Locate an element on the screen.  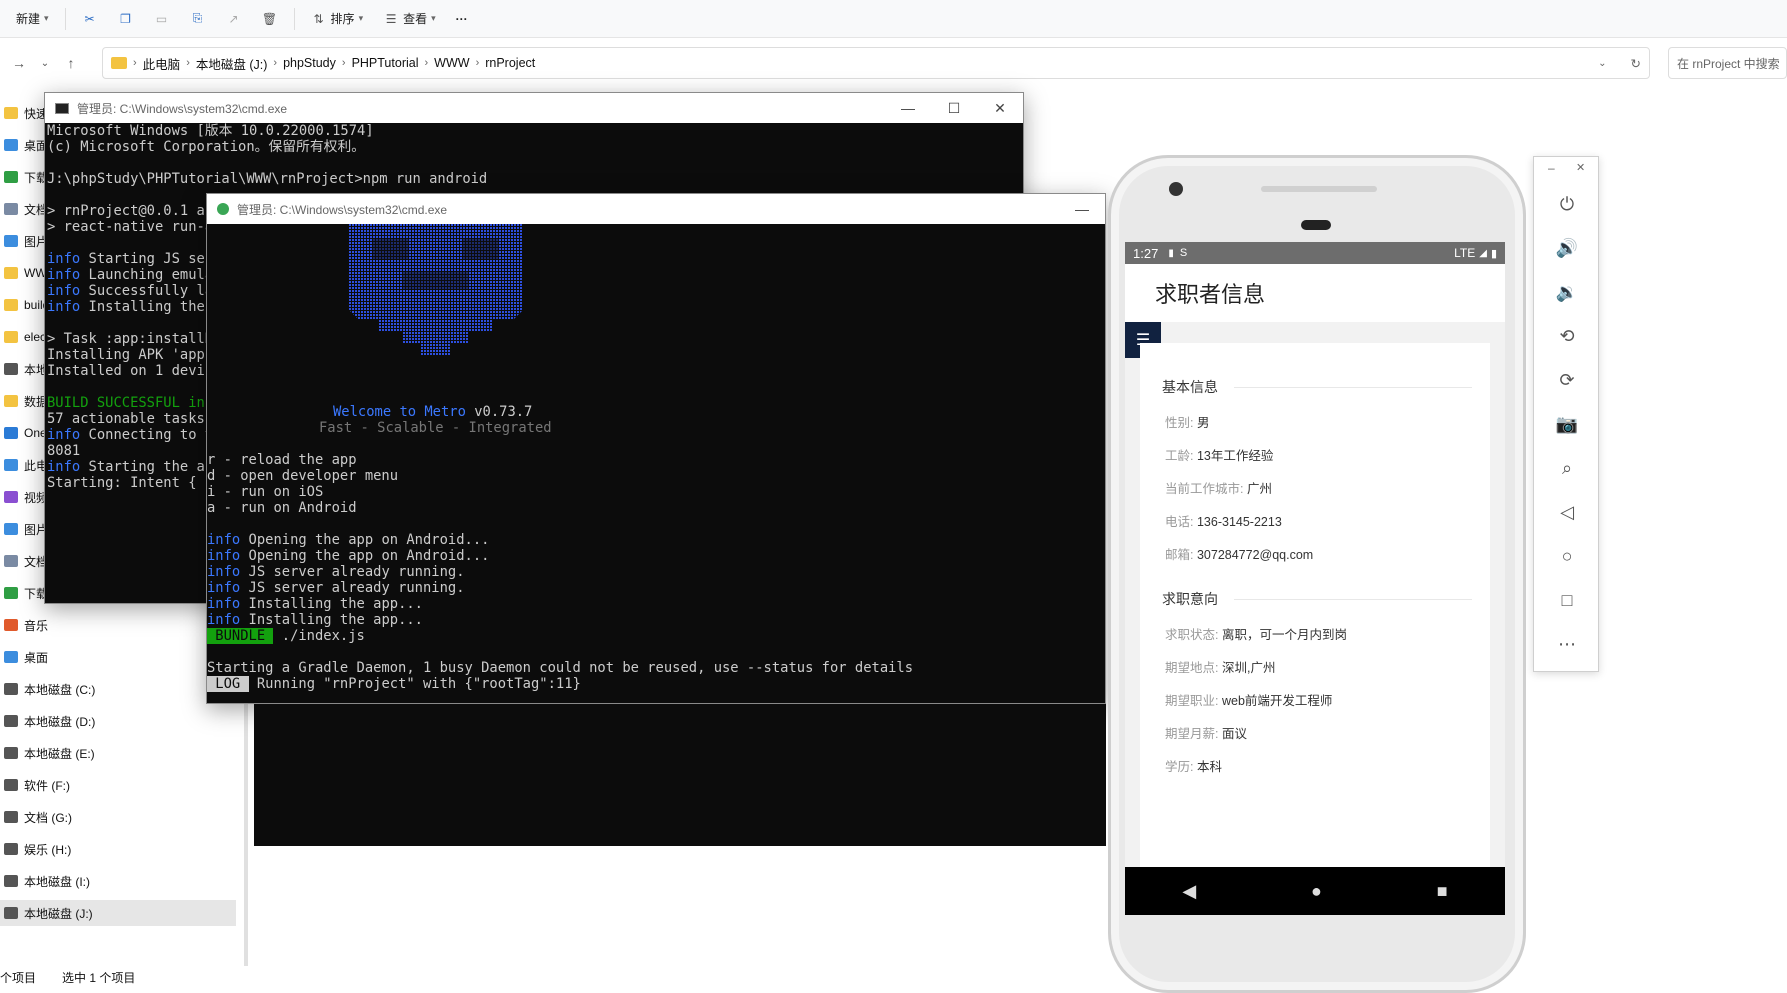
sidebar-item: 文档 (G:) is located at coordinates (118, 817).